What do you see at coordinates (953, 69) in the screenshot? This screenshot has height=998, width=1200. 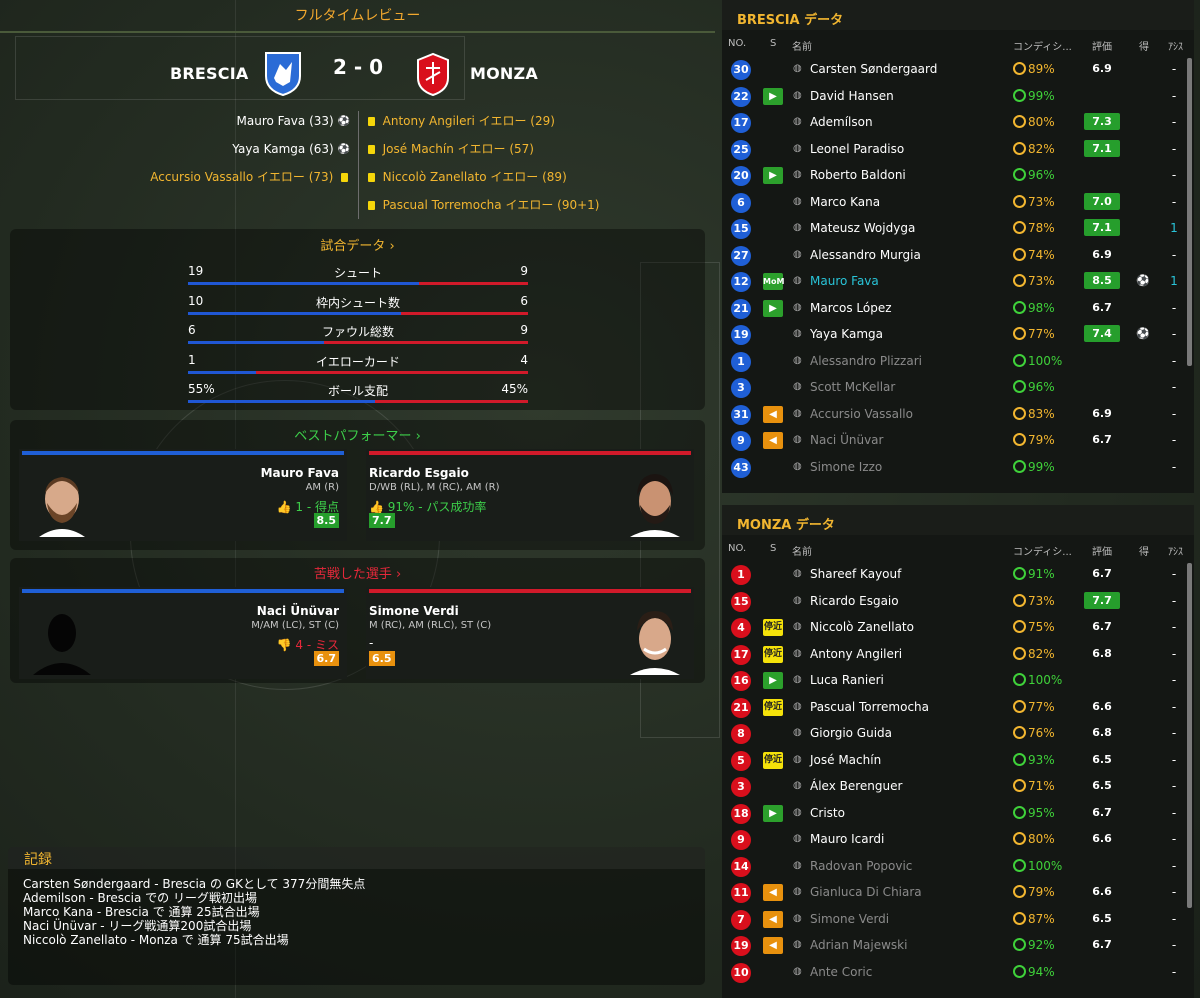 I see `player-row: 30 ◍ Carsten Søndergaard 89% 6.9 -` at bounding box center [953, 69].